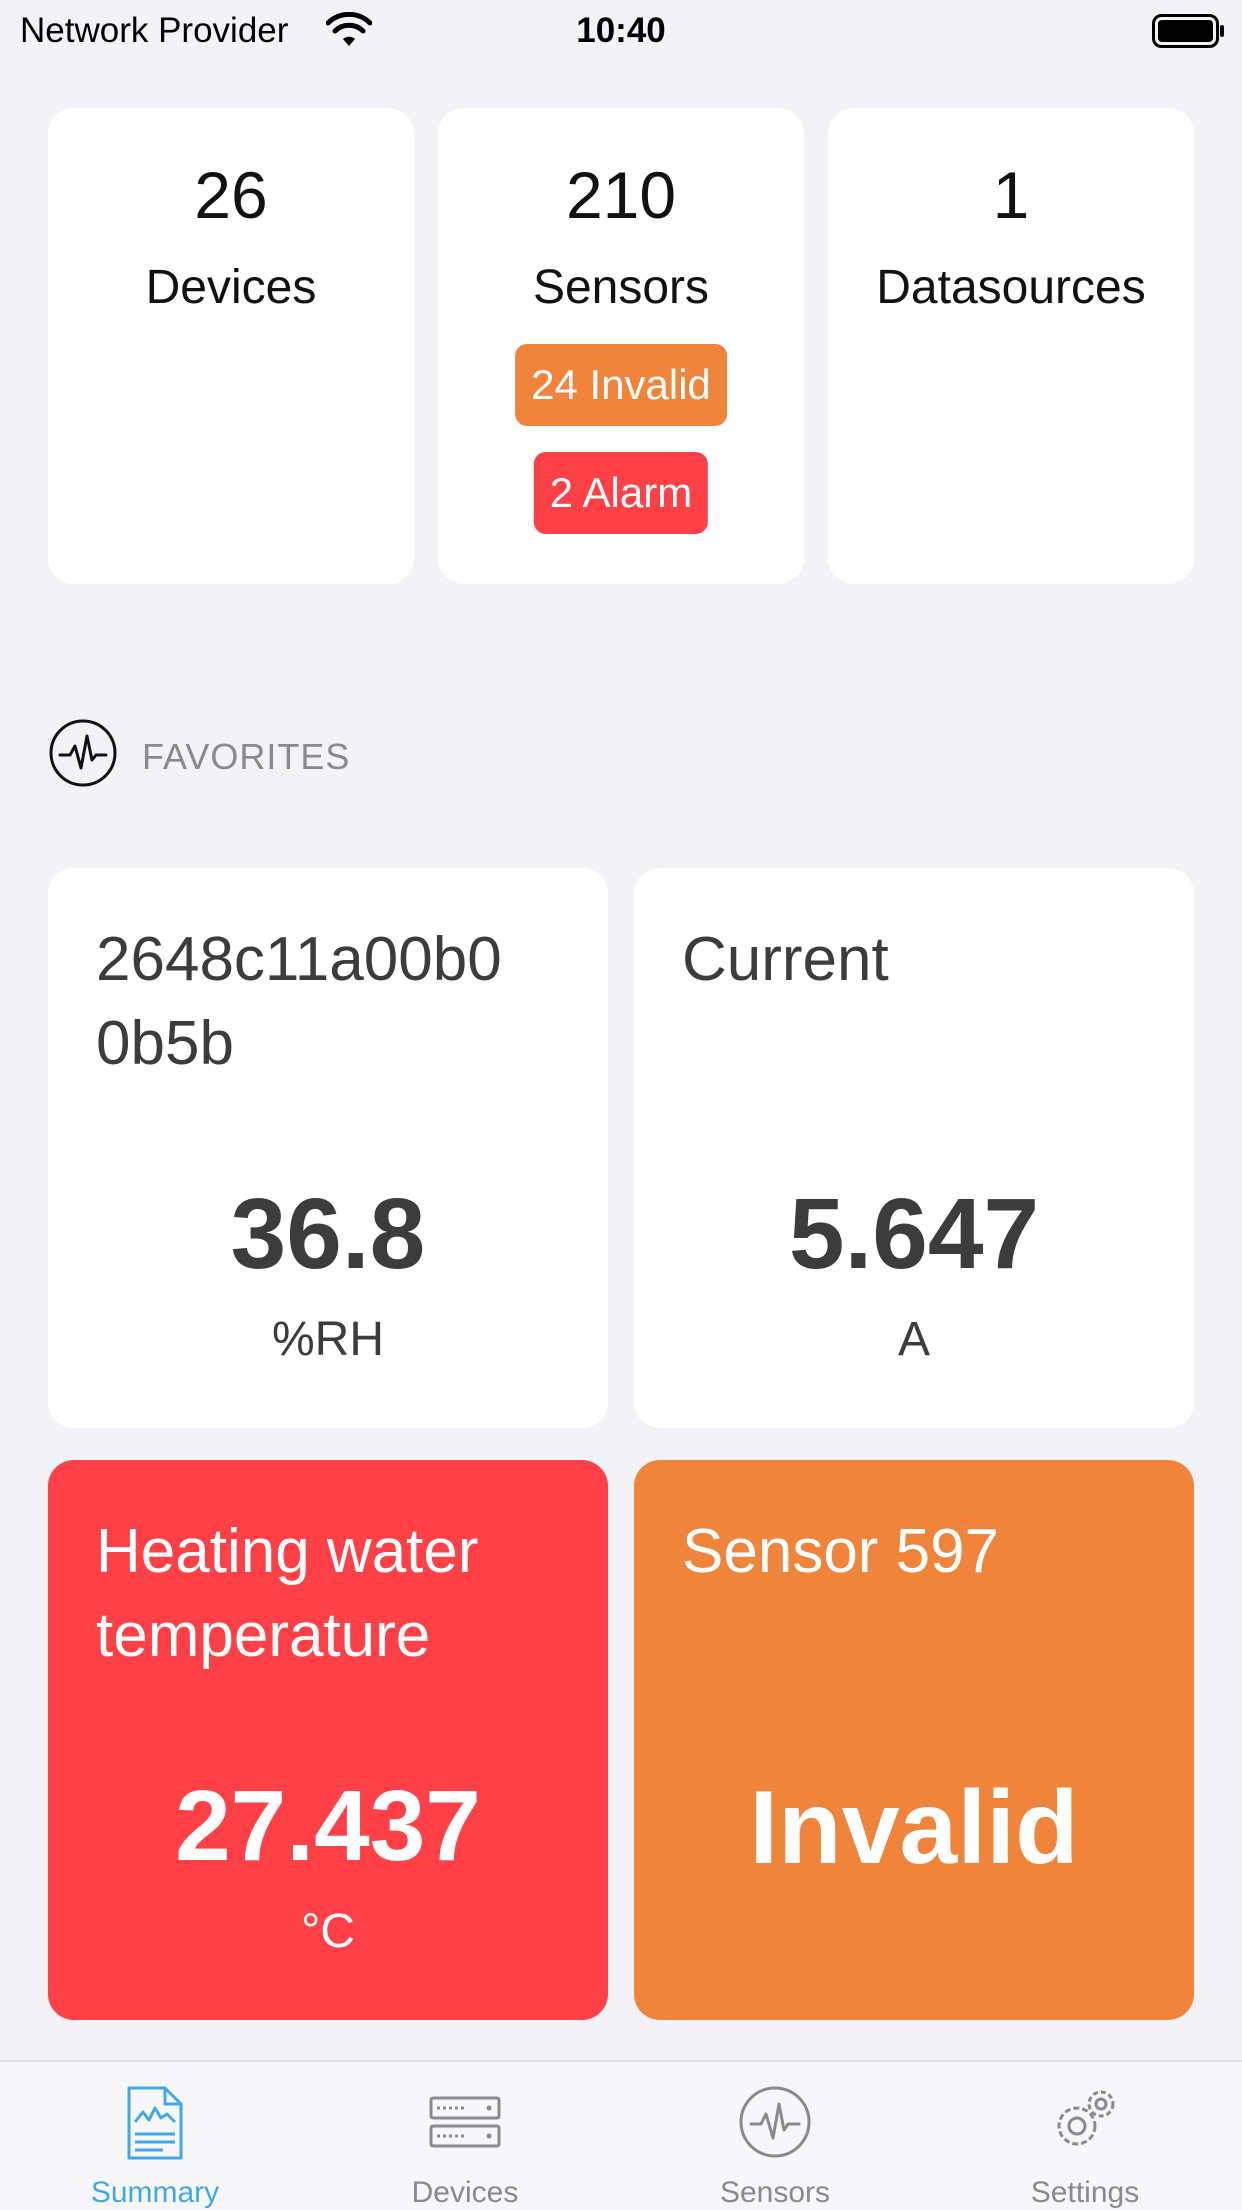 Image resolution: width=1242 pixels, height=2210 pixels. Describe the element at coordinates (621, 287) in the screenshot. I see `sensors-label: Sensors` at that location.